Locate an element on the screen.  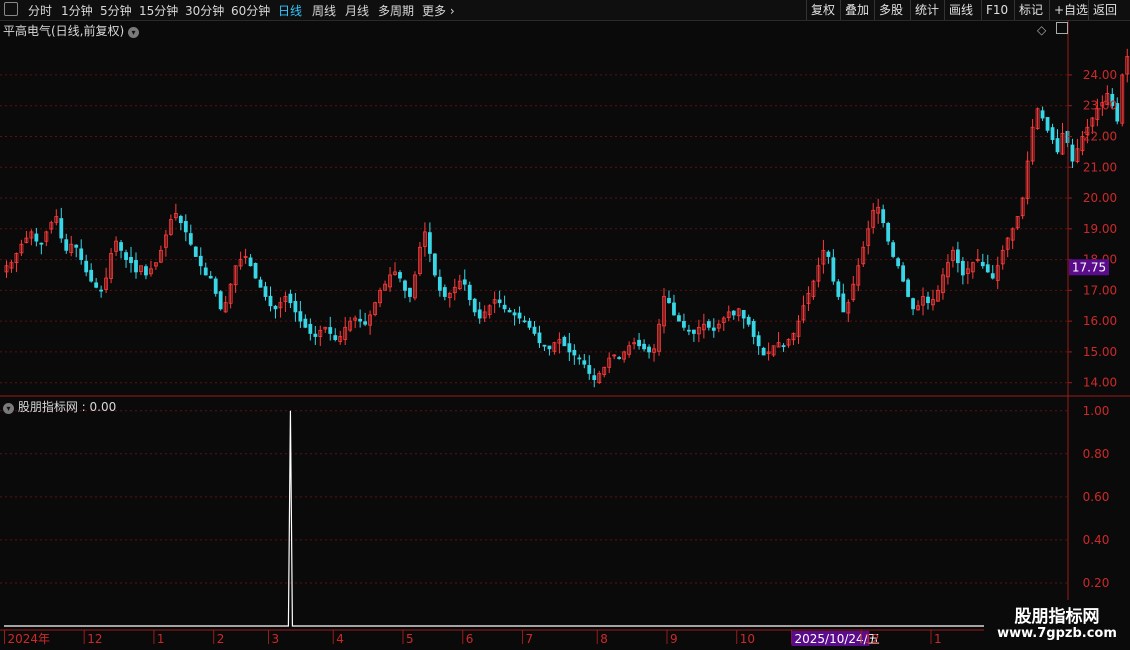
layout-icon is located at coordinates (1062, 28).